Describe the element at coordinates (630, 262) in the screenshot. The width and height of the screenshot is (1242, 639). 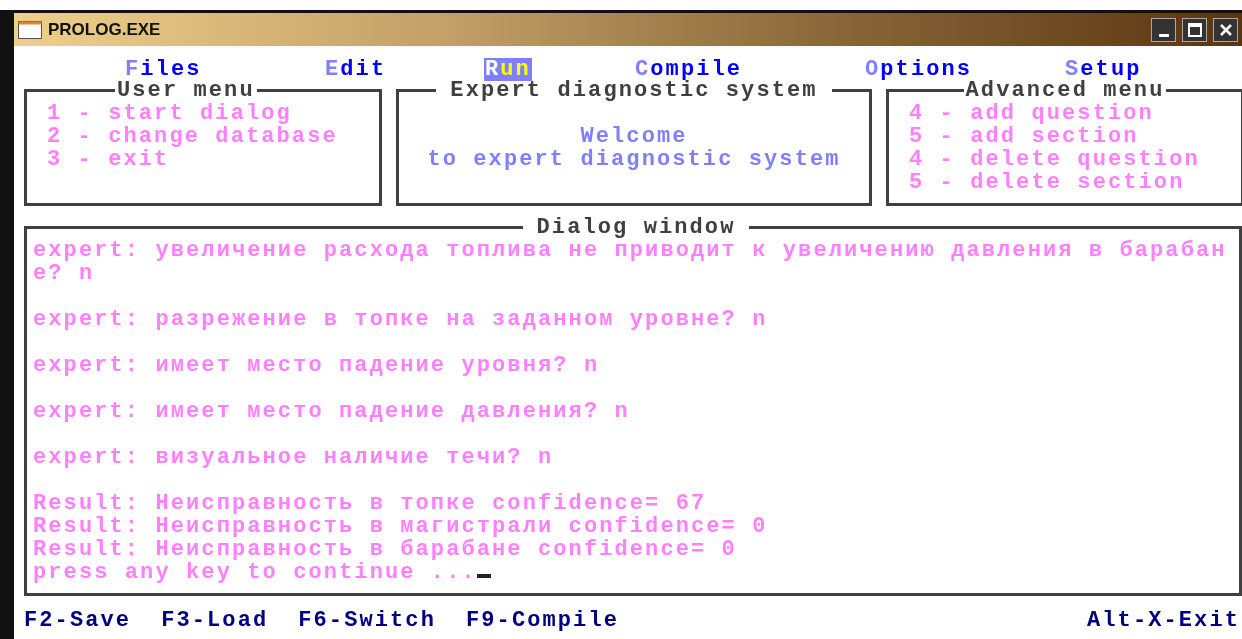
I see `expert-question: expert: увеличение расхода топлива не приводит к увеличению давления в барабане? n` at that location.